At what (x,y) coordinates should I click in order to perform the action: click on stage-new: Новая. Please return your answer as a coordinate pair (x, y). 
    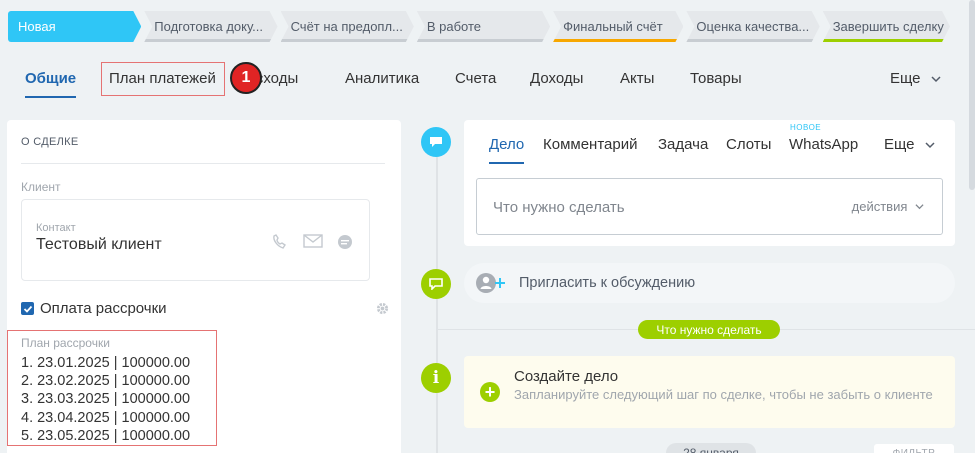
    Looking at the image, I should click on (74, 26).